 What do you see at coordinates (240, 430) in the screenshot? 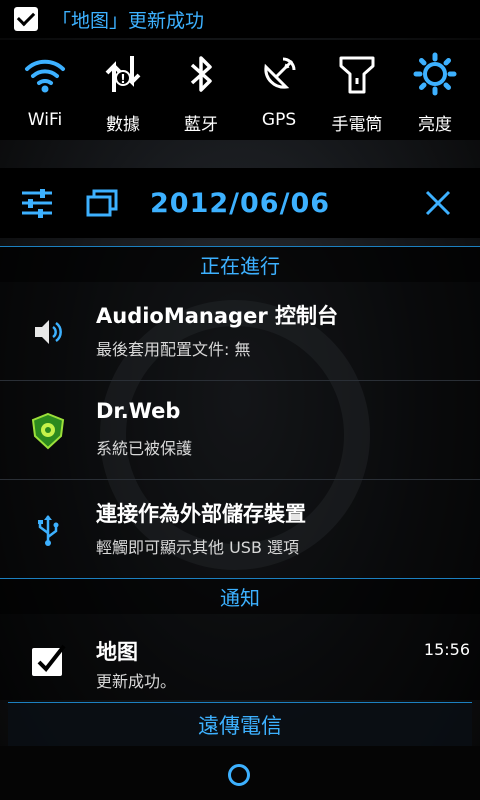
I see `notification-item-drweb: Dr.Web 系統已被保護` at bounding box center [240, 430].